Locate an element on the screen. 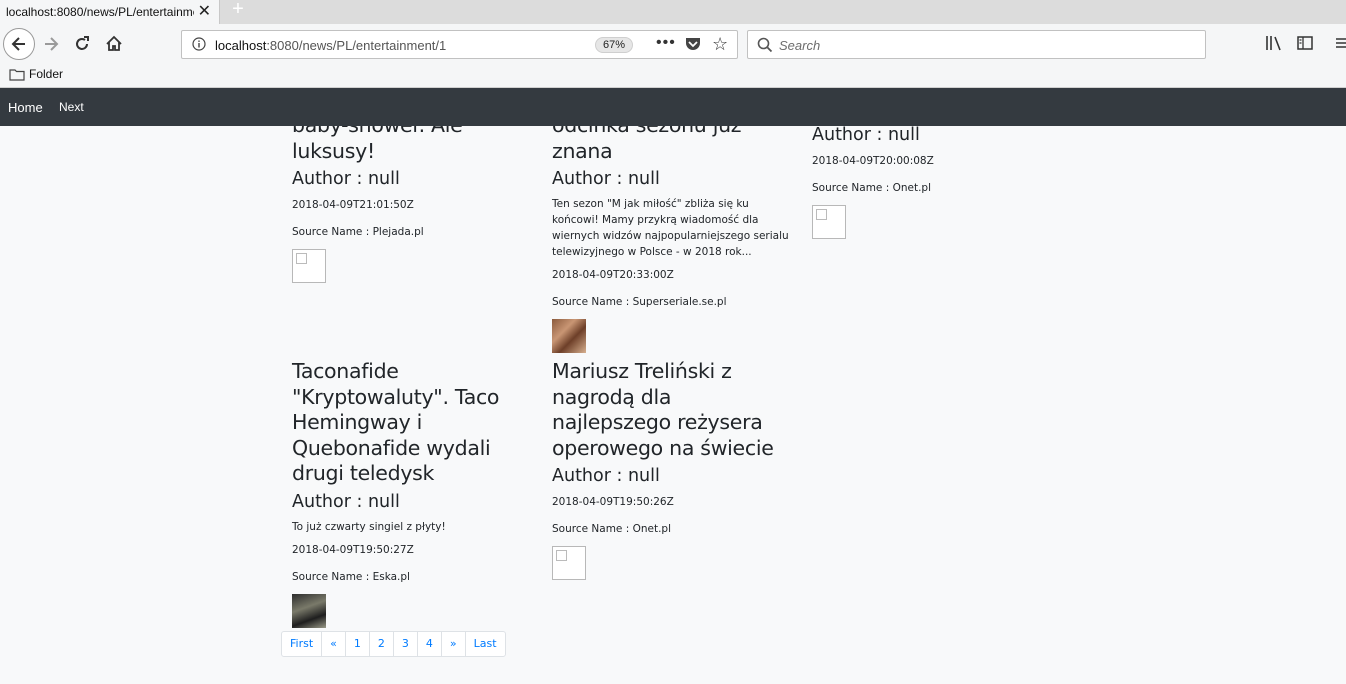  bookmarks-bar: Folder is located at coordinates (673, 76).